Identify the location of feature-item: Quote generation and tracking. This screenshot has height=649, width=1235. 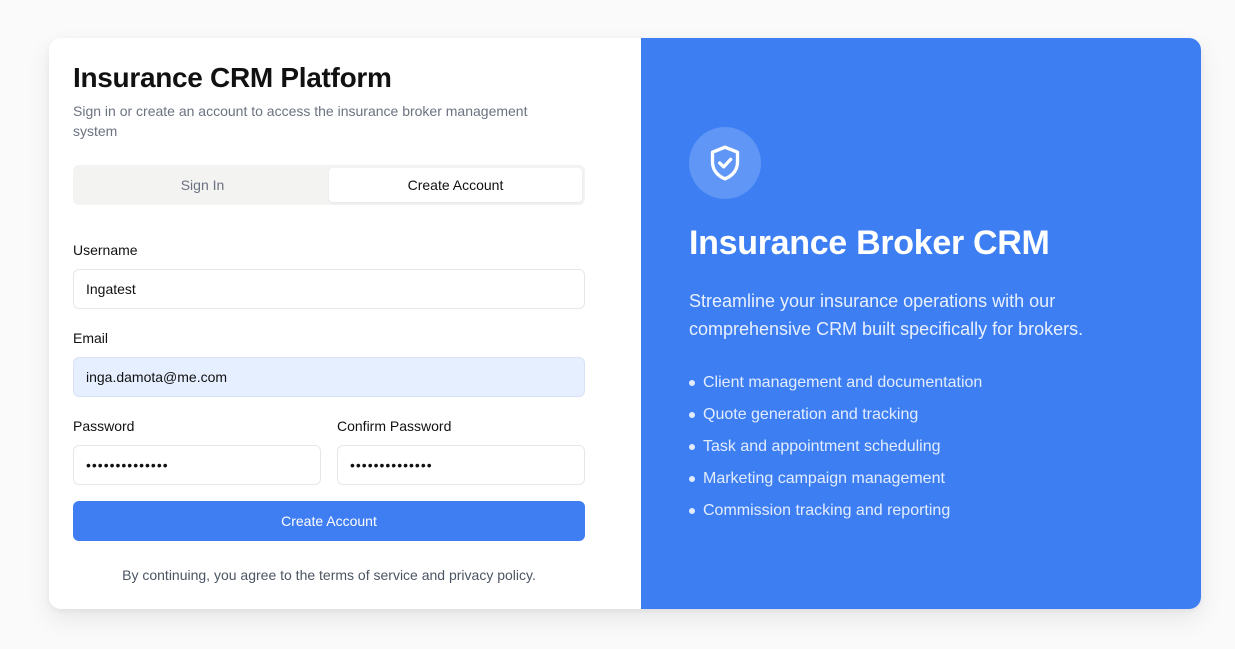
(835, 415).